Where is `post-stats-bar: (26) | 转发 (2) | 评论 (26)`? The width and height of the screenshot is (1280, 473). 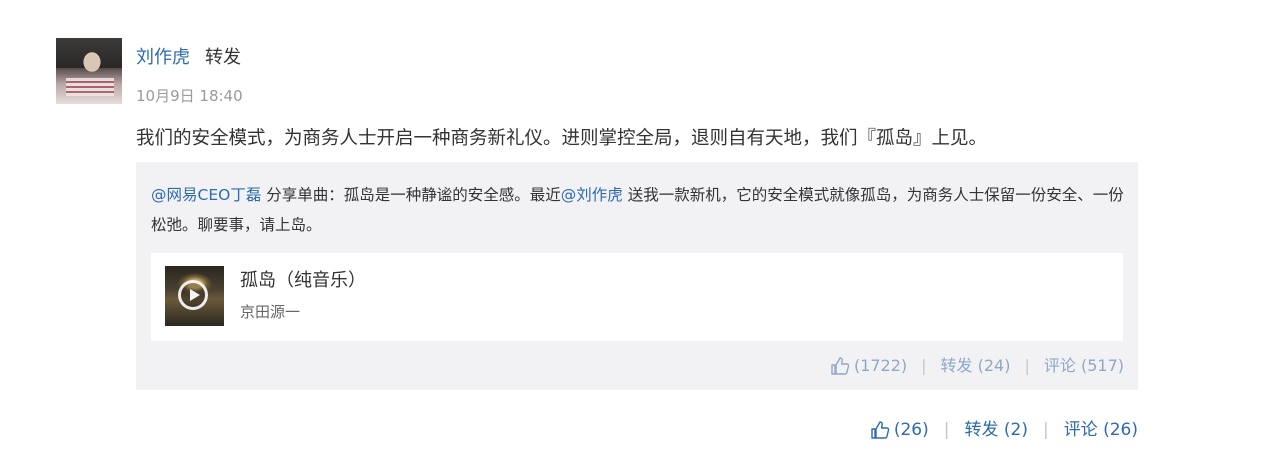
post-stats-bar: (26) | 转发 (2) | 评论 (26) is located at coordinates (1004, 430).